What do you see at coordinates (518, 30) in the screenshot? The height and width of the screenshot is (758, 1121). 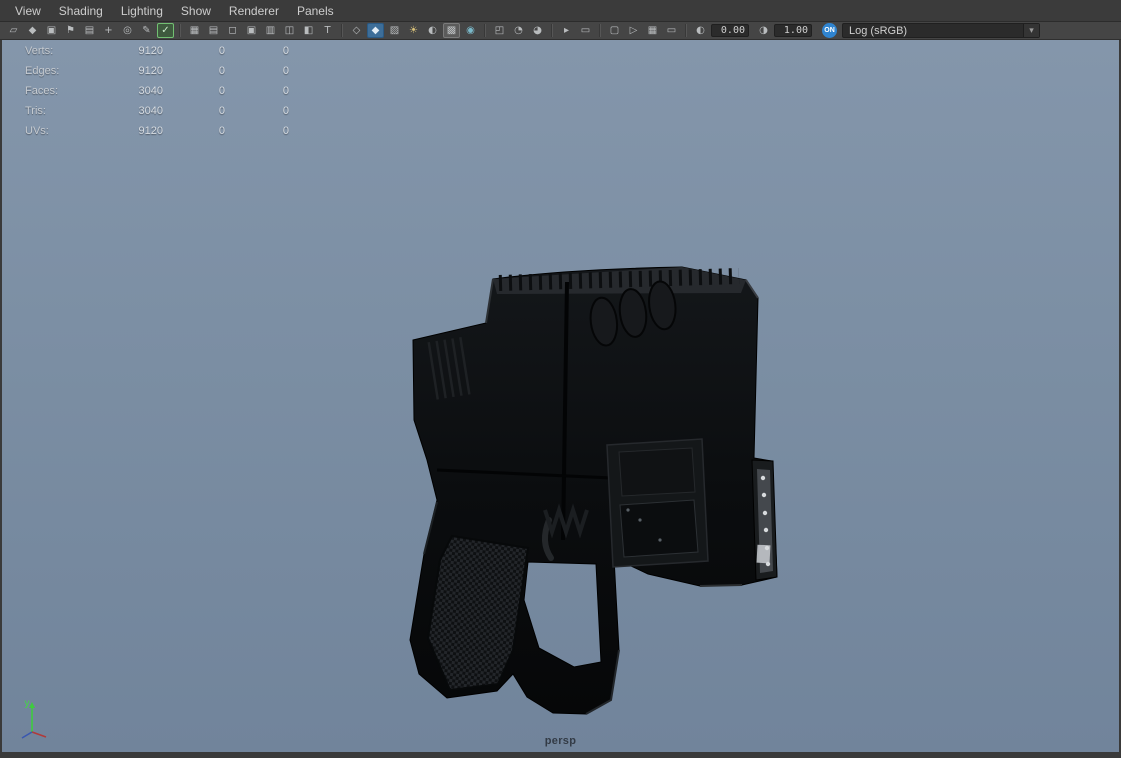 I see `xray-icon: ◔` at bounding box center [518, 30].